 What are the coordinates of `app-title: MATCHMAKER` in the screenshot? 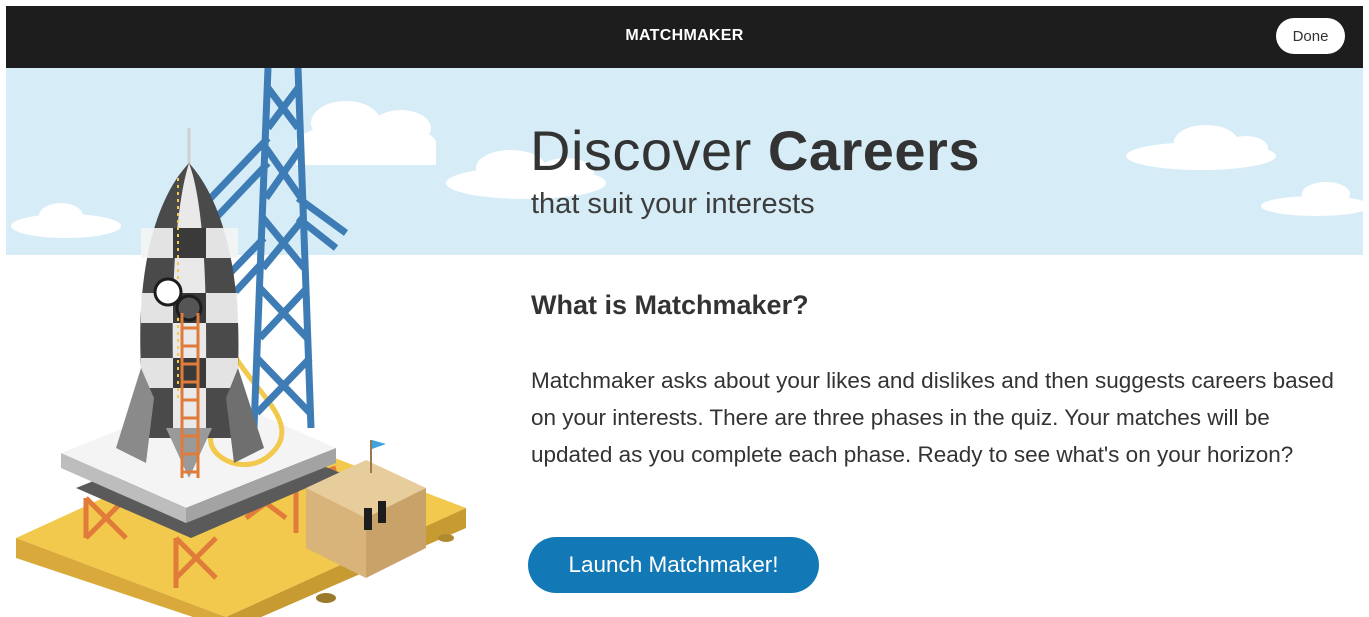 It's located at (684, 35).